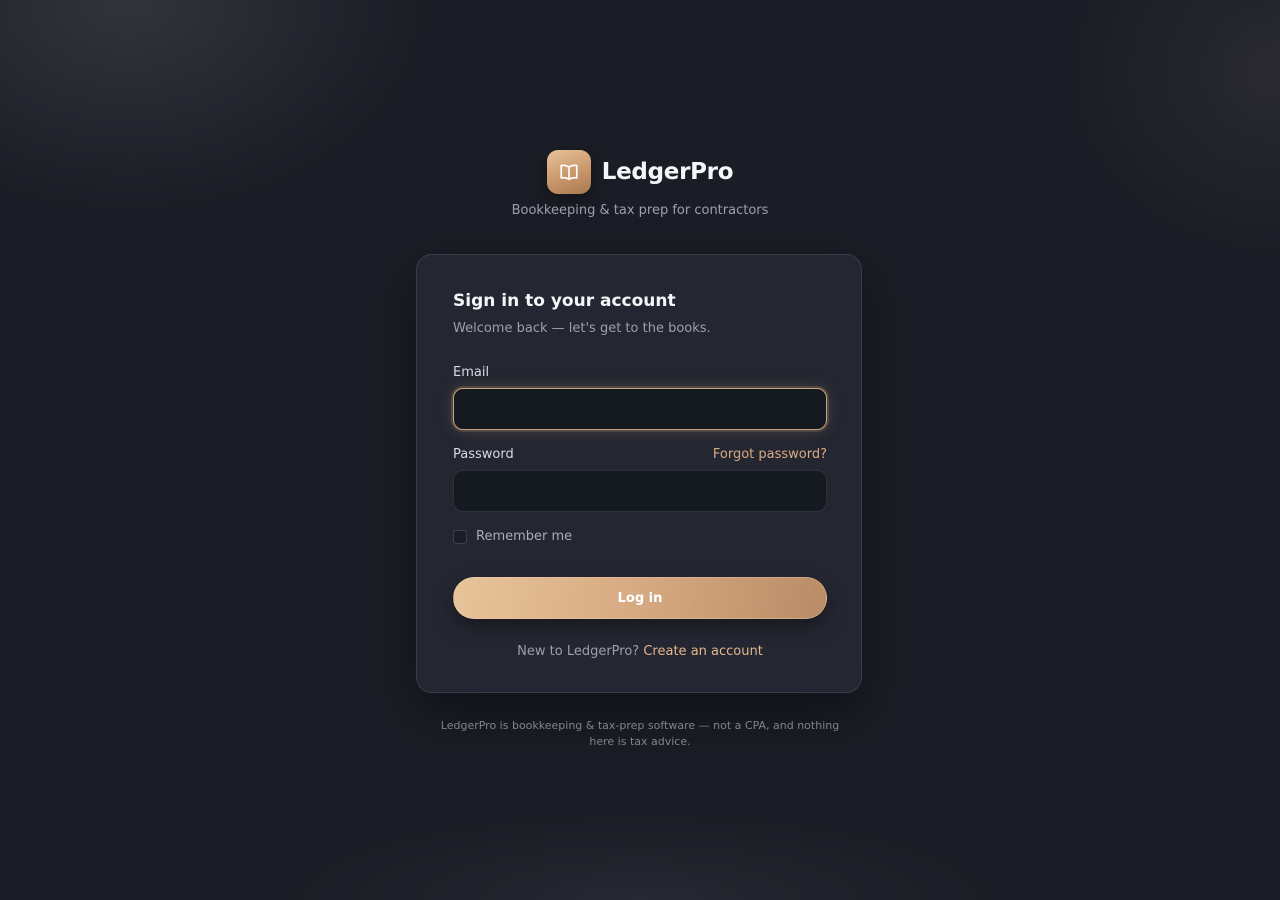  Describe the element at coordinates (471, 372) in the screenshot. I see `email-label: Email` at that location.